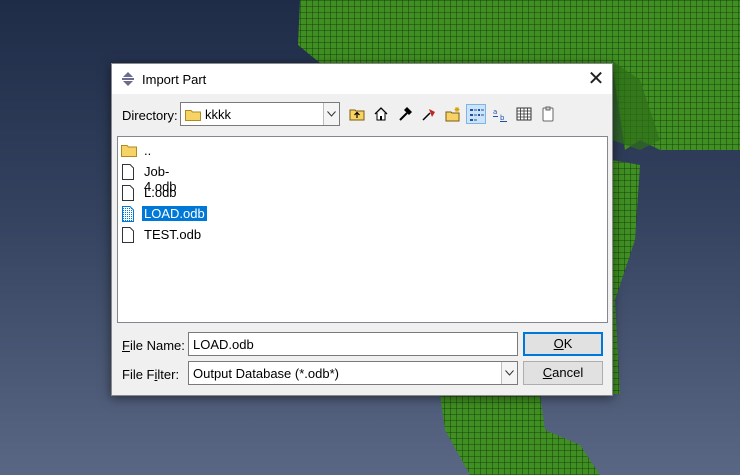 Image resolution: width=740 pixels, height=475 pixels. I want to click on close-icon: ✕, so click(596, 79).